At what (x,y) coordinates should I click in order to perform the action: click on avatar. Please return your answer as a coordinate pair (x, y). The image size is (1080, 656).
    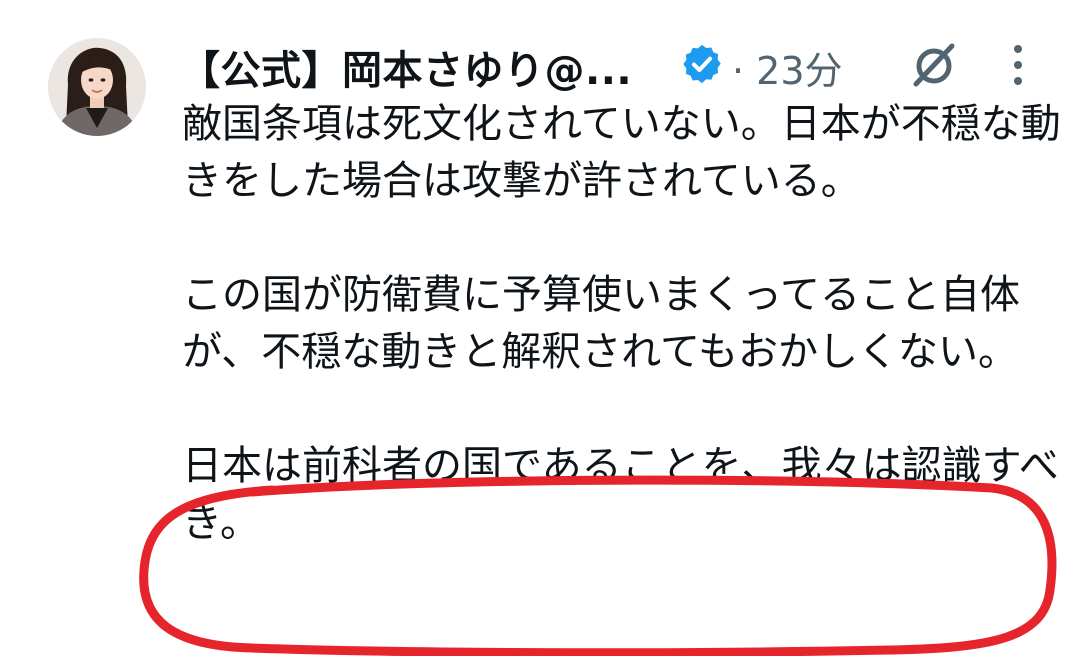
    Looking at the image, I should click on (97, 87).